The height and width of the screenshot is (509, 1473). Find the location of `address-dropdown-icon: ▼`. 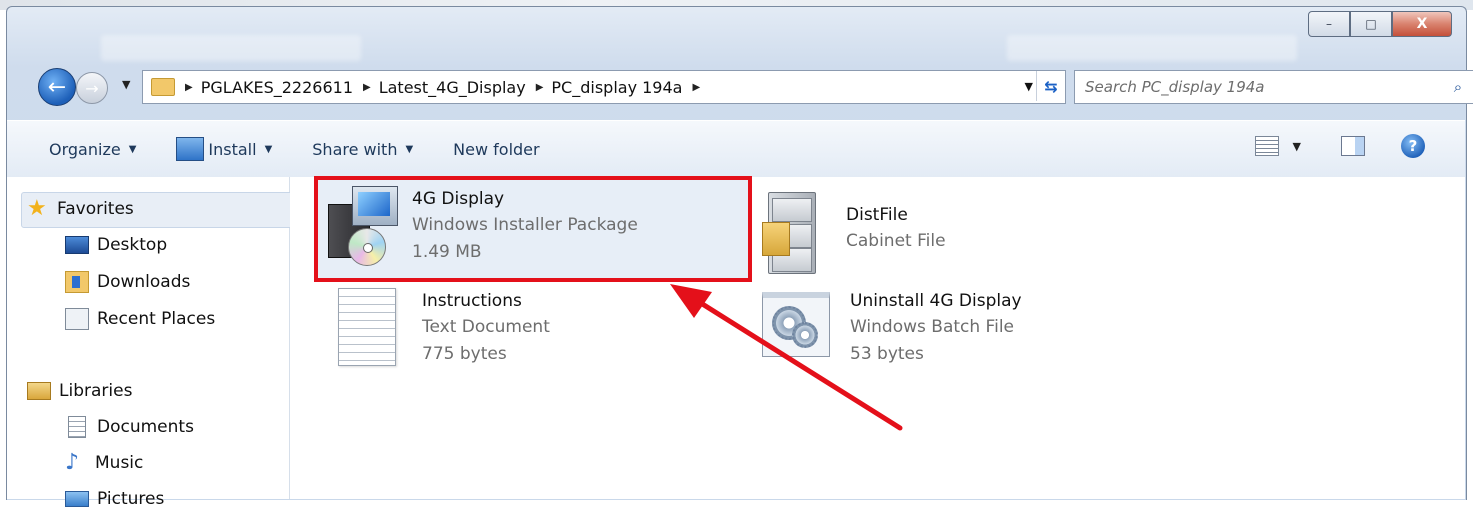

address-dropdown-icon: ▼ is located at coordinates (1029, 86).